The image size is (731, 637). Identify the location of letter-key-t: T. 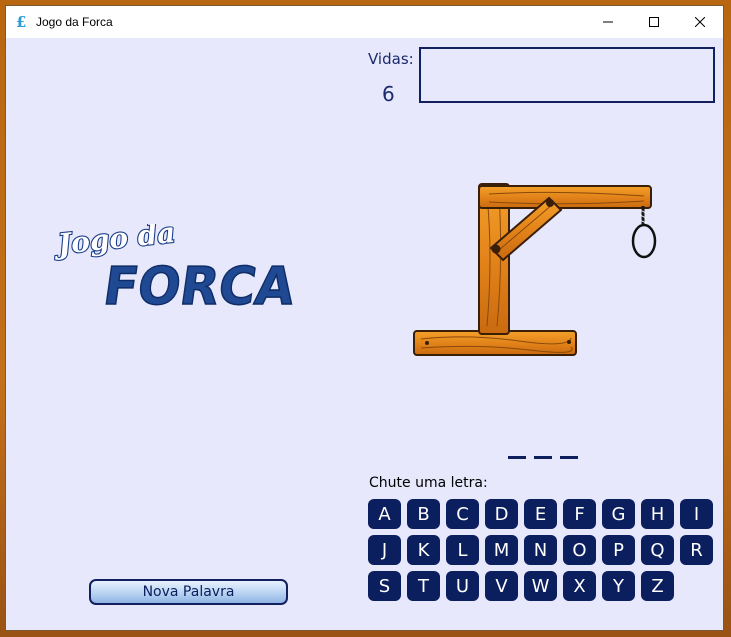
(423, 586).